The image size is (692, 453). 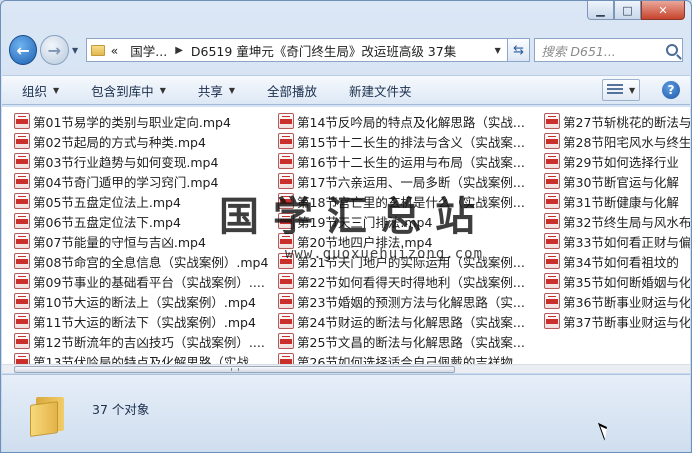 I want to click on minimize-button: ▁, so click(x=600, y=10).